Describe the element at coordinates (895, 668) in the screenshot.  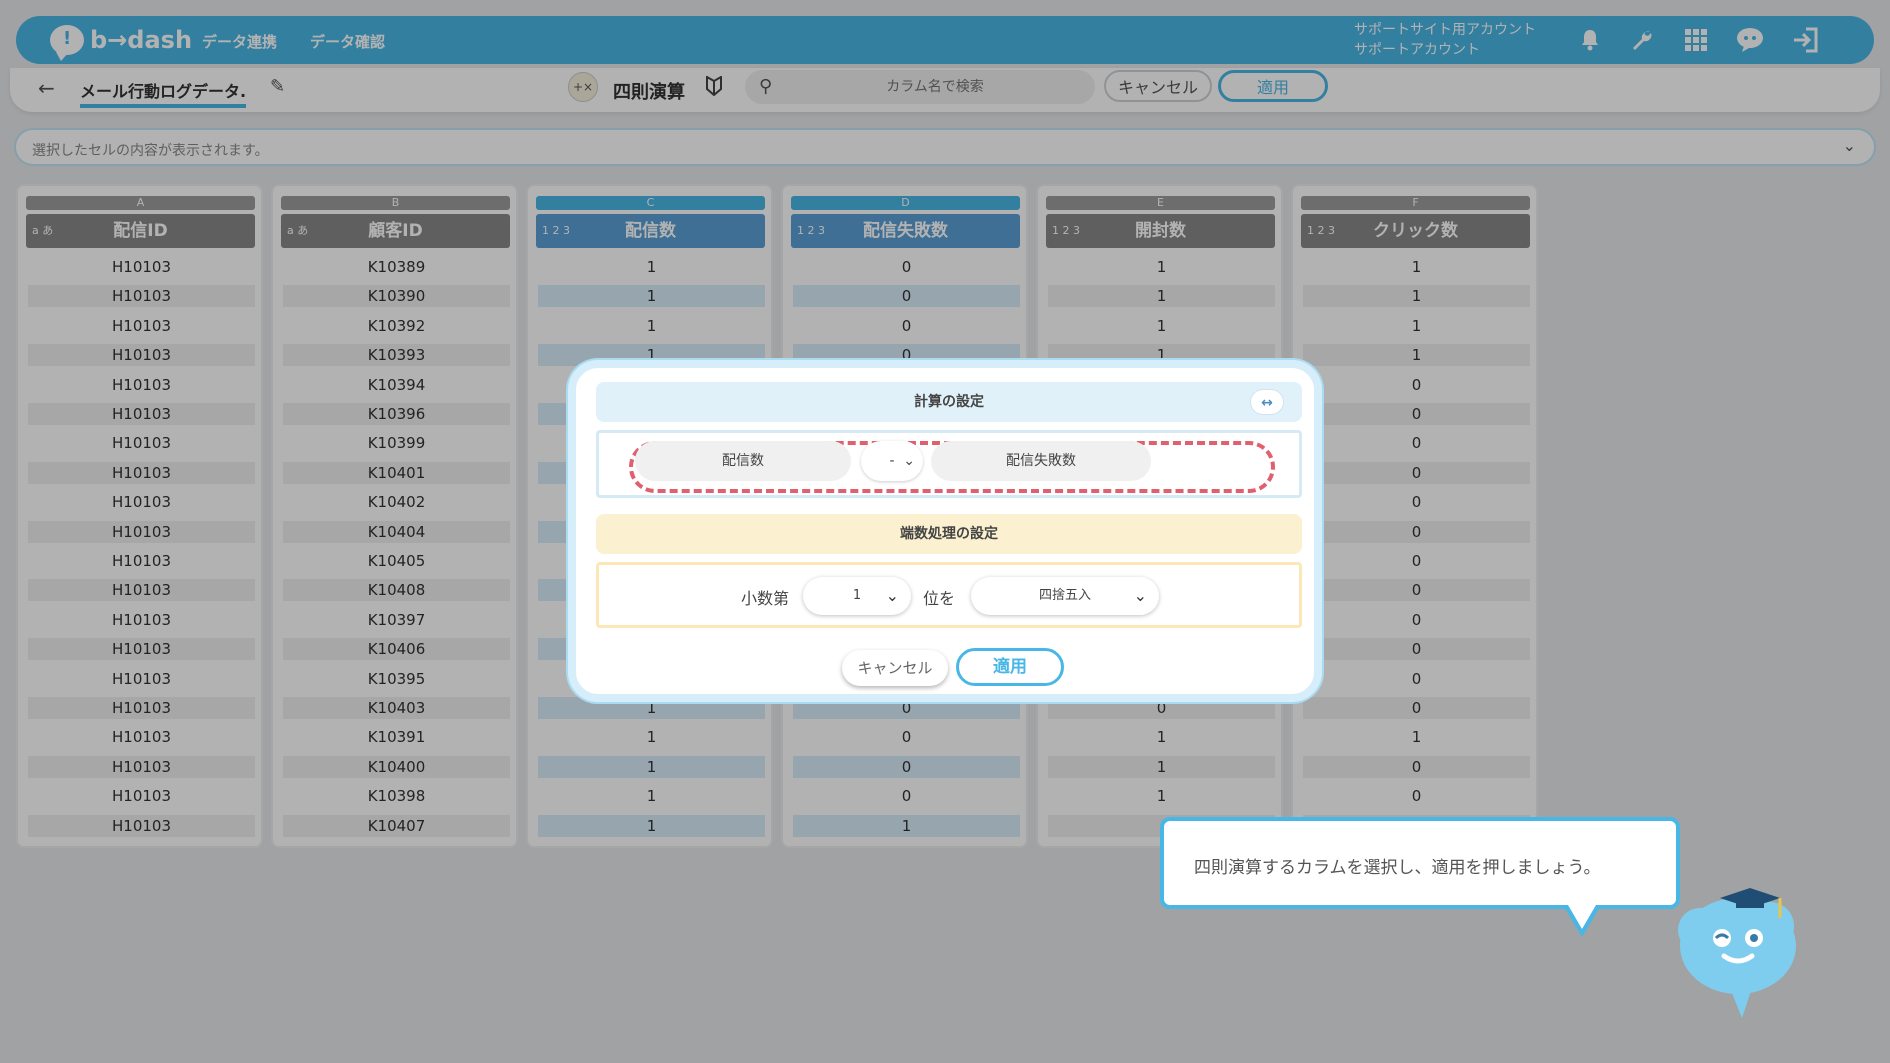
I see `dialog-cancel-button: キャンセル` at that location.